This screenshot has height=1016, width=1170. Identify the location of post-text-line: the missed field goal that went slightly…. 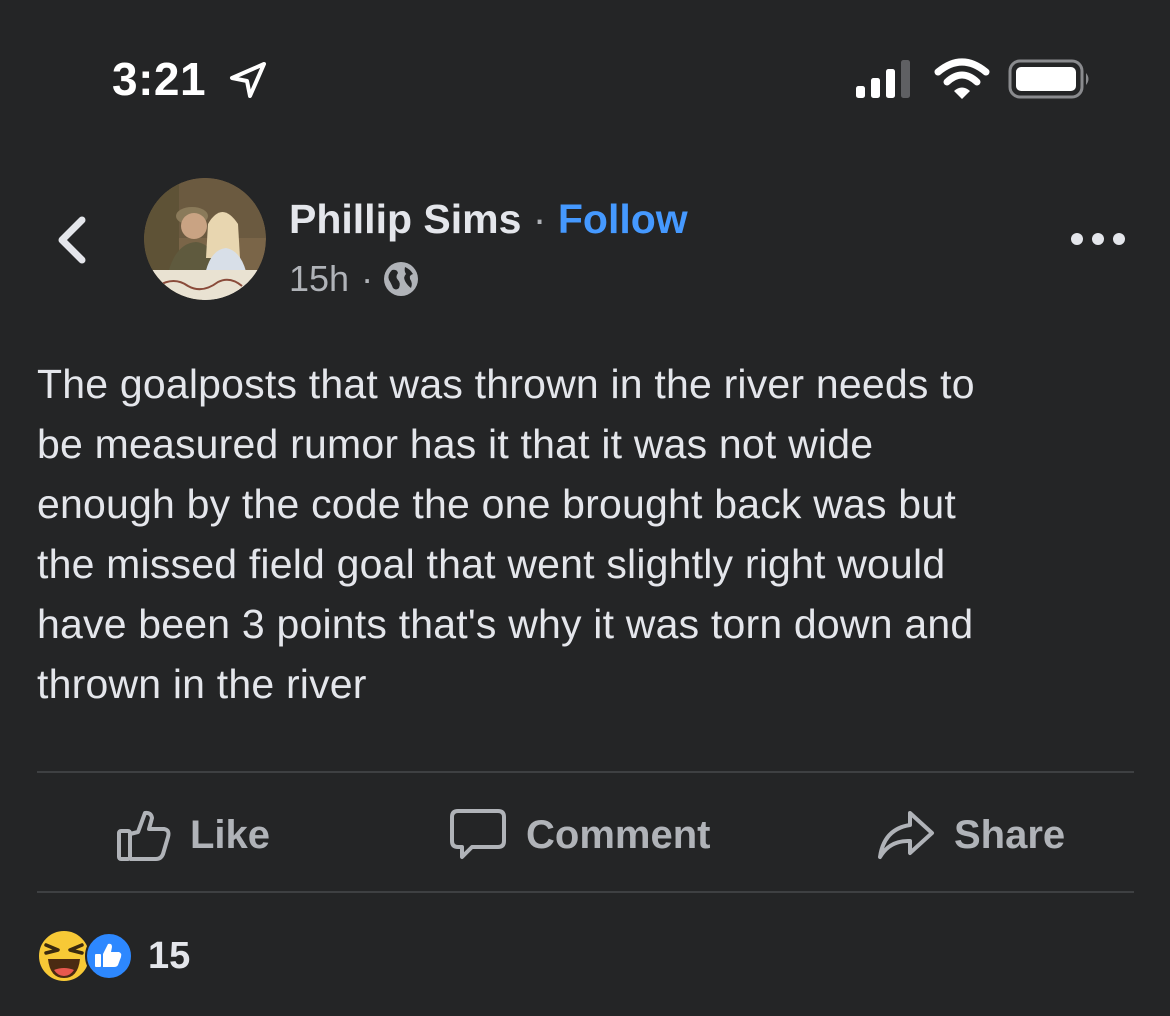
(491, 564).